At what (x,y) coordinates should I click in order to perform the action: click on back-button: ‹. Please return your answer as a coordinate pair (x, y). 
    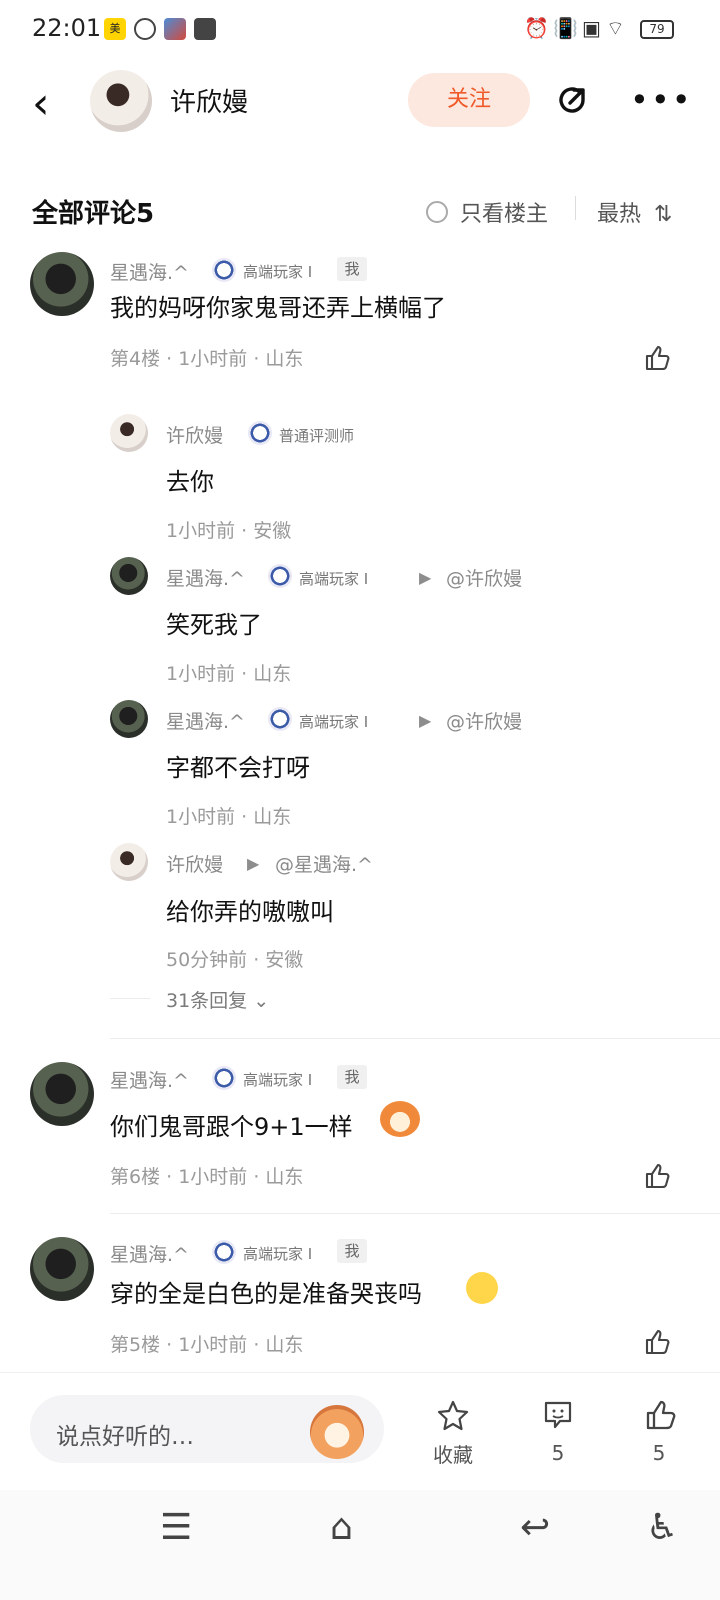
    Looking at the image, I should click on (41, 104).